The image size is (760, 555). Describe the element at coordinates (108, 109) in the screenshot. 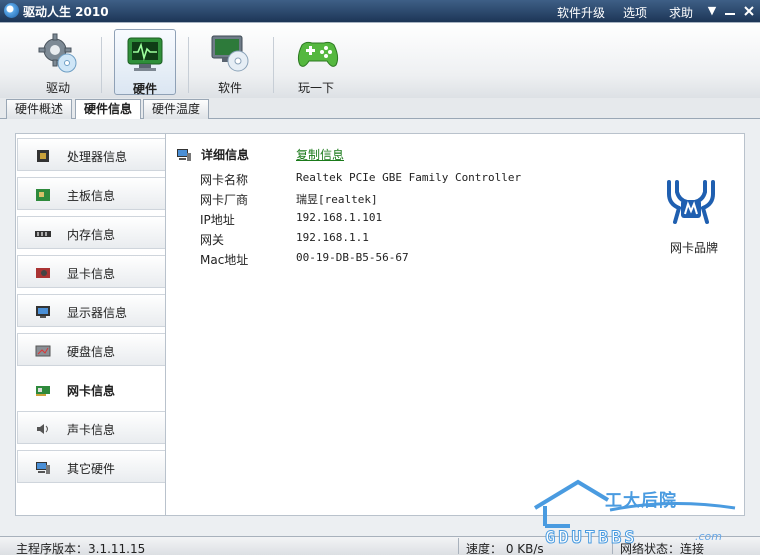

I see `tab-hardware-info: 硬件信息` at that location.